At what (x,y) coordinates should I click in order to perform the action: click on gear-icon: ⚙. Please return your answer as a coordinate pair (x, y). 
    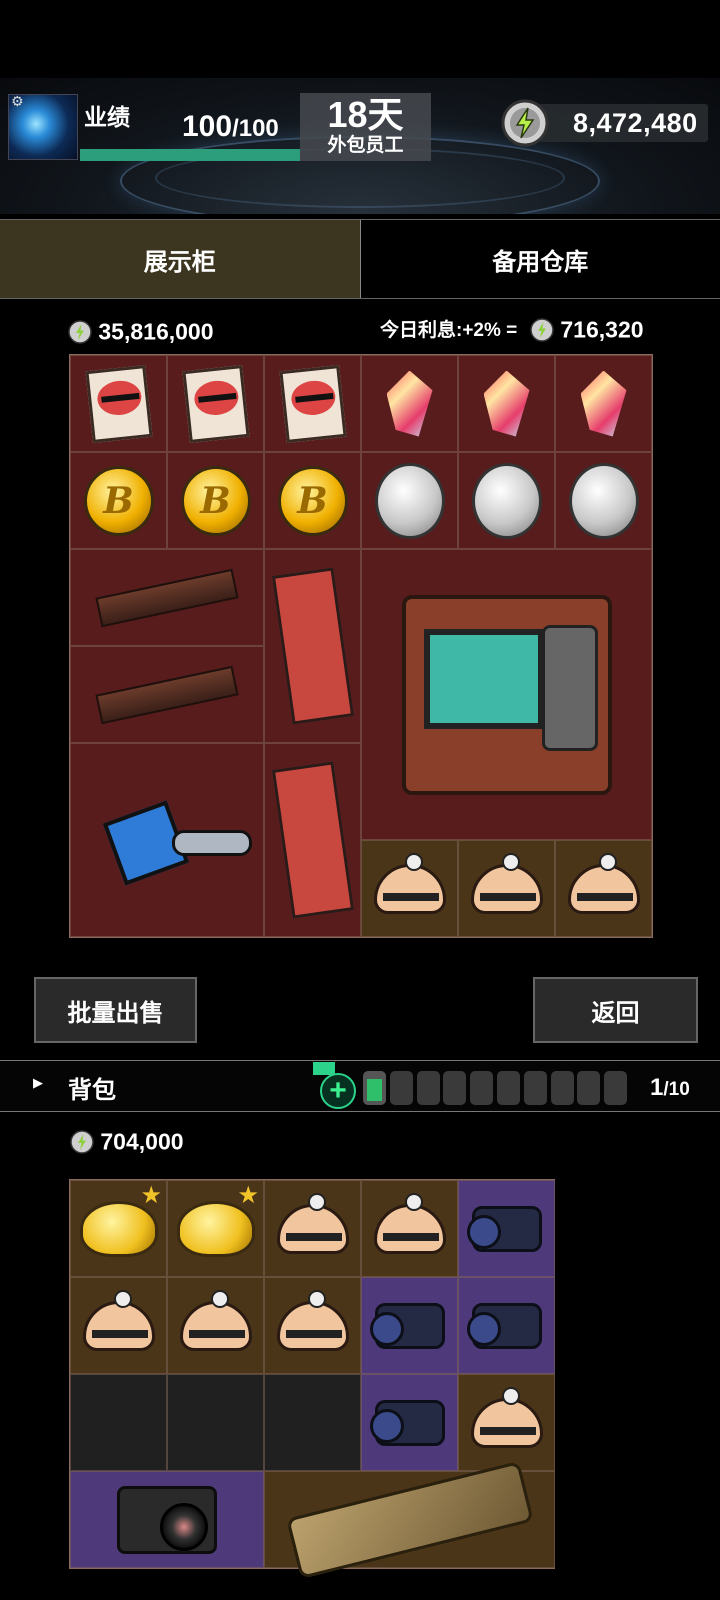
    Looking at the image, I should click on (17, 101).